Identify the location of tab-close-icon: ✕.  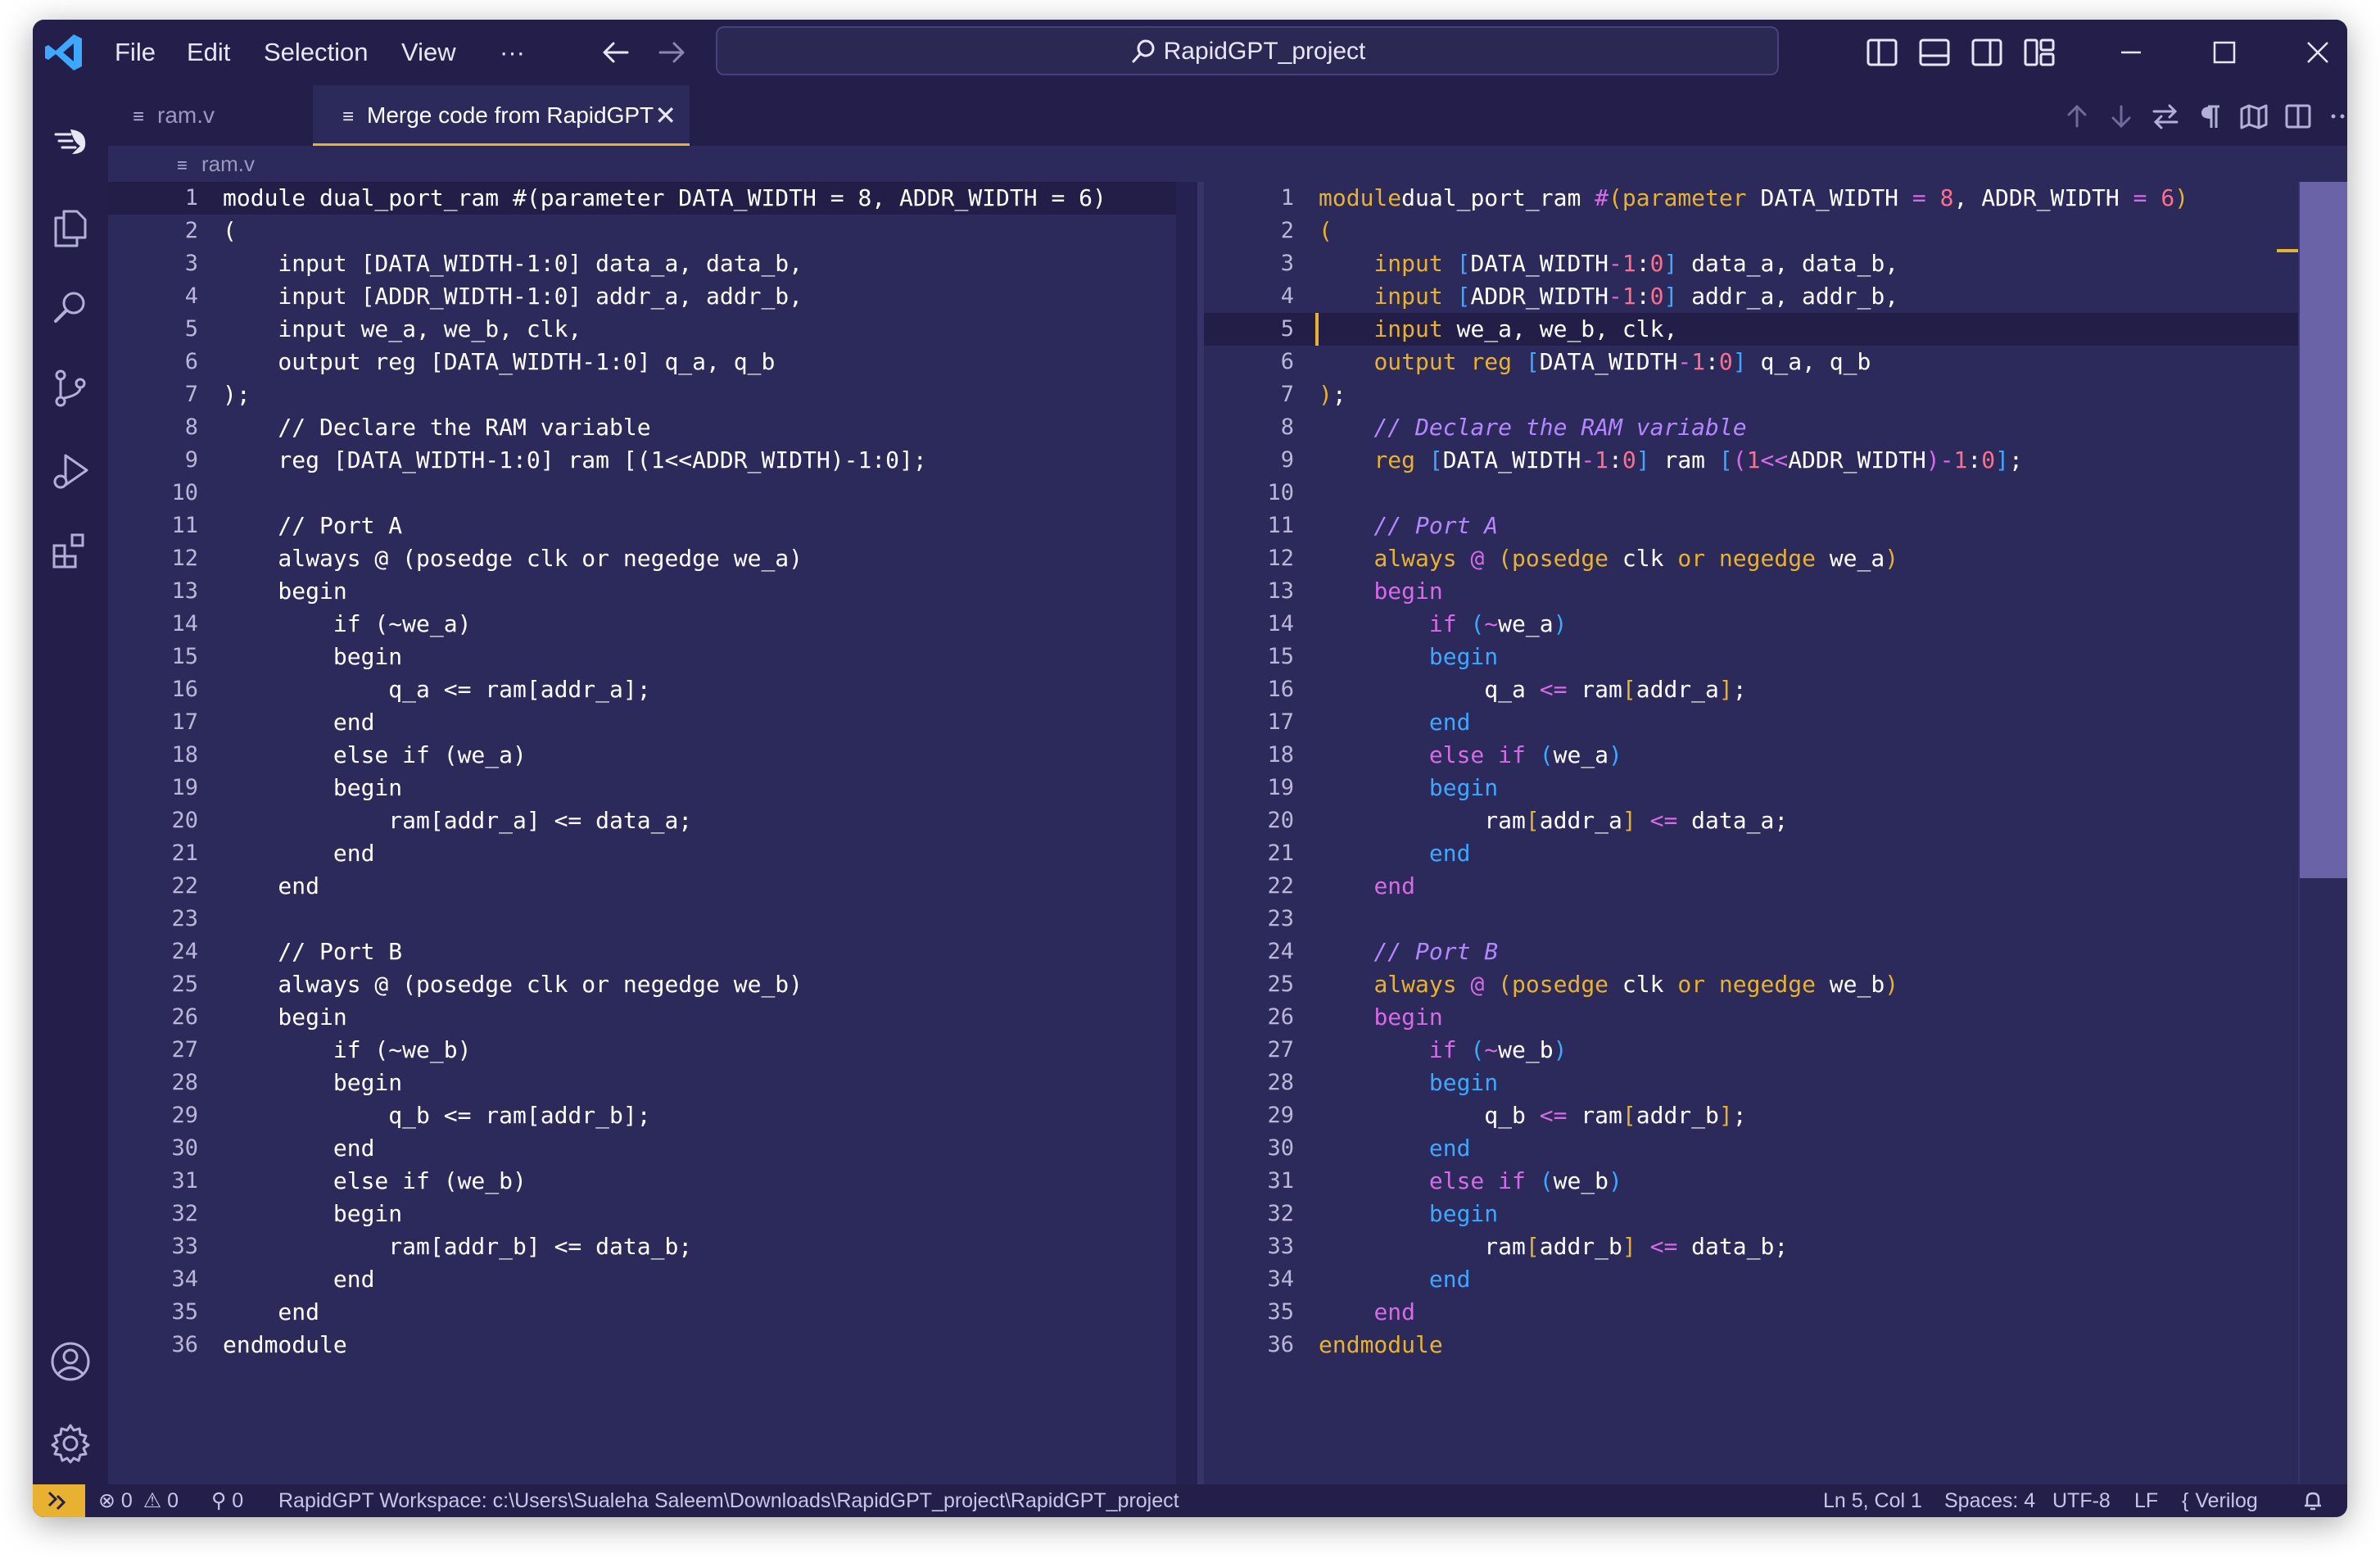
(665, 115).